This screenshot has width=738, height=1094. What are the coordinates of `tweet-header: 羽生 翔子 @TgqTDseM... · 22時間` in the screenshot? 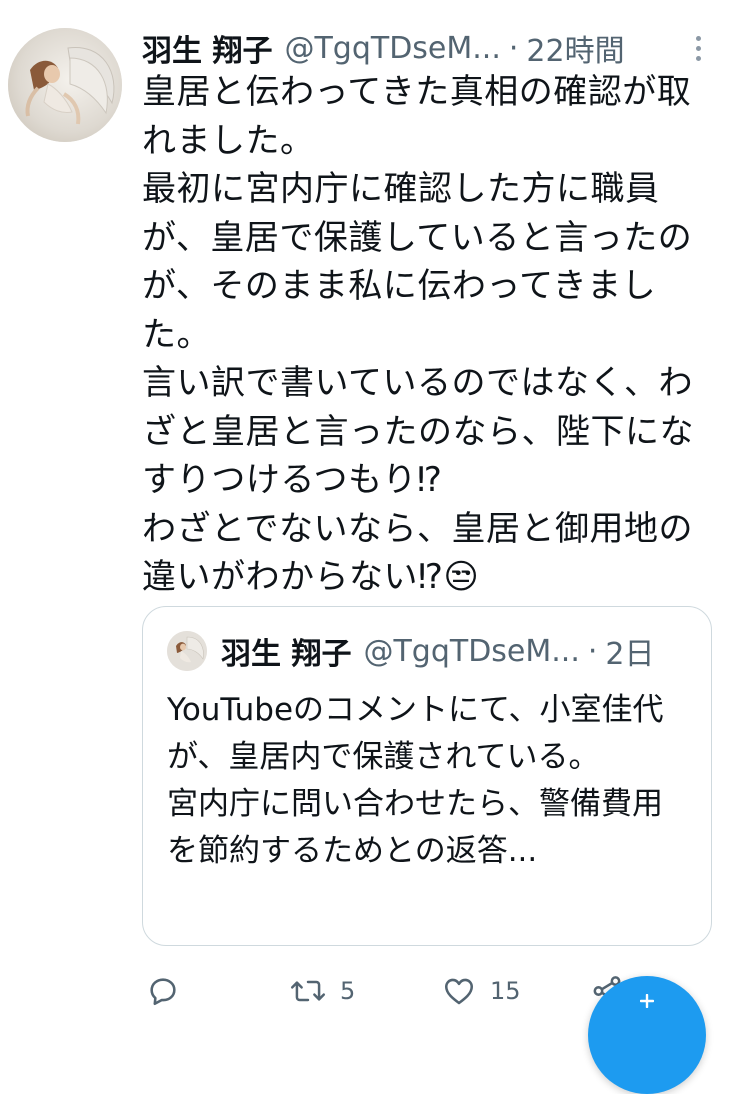 It's located at (432, 48).